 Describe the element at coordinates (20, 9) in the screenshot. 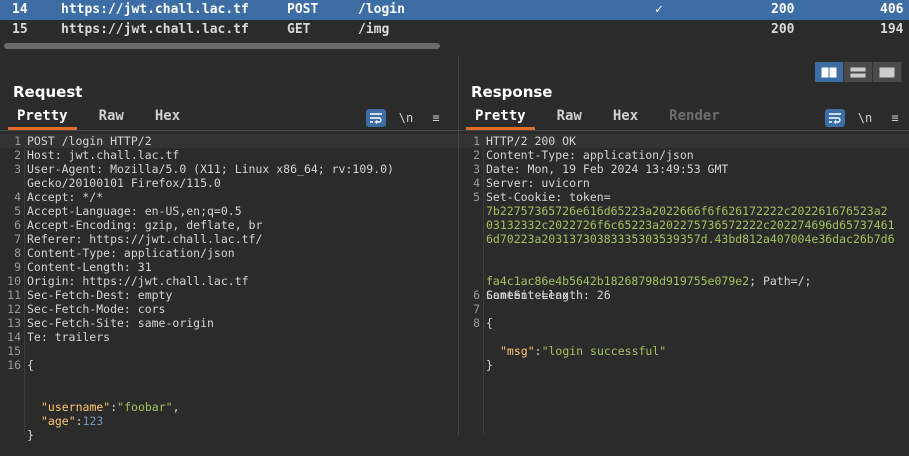

I see `row-number: 14` at that location.